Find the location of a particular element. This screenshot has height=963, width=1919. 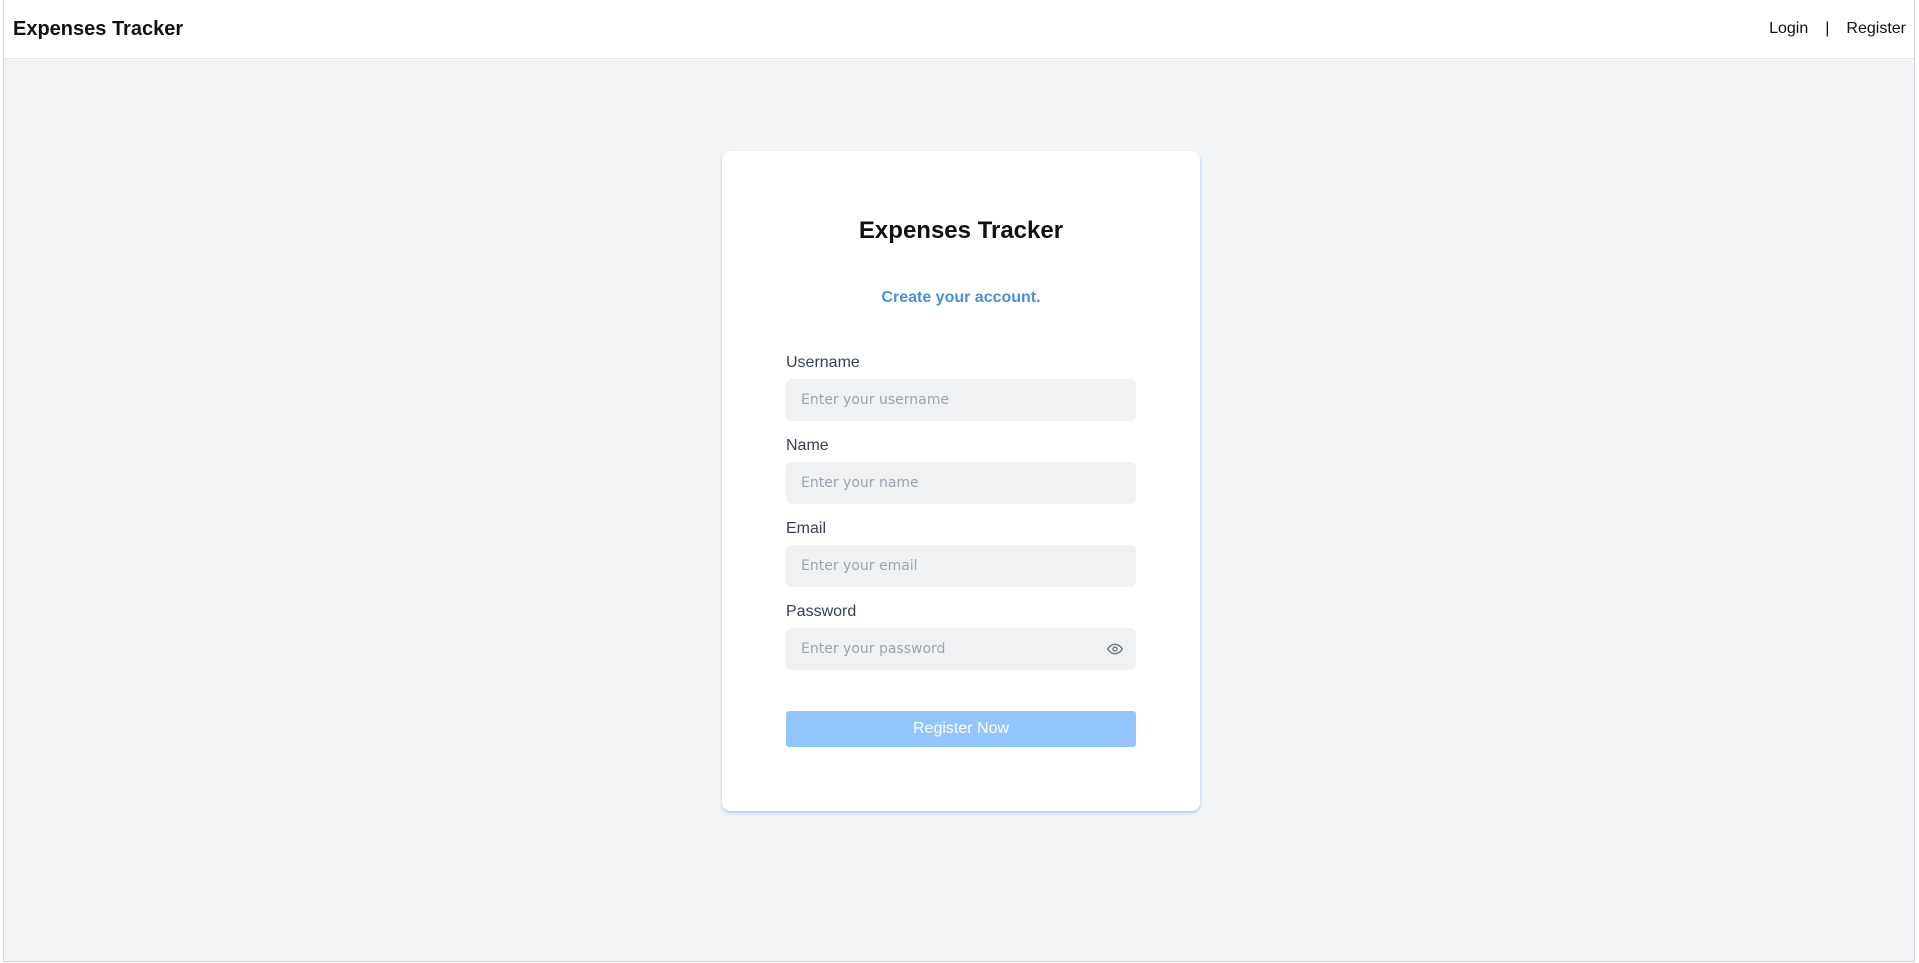

password-label: Password is located at coordinates (821, 611).